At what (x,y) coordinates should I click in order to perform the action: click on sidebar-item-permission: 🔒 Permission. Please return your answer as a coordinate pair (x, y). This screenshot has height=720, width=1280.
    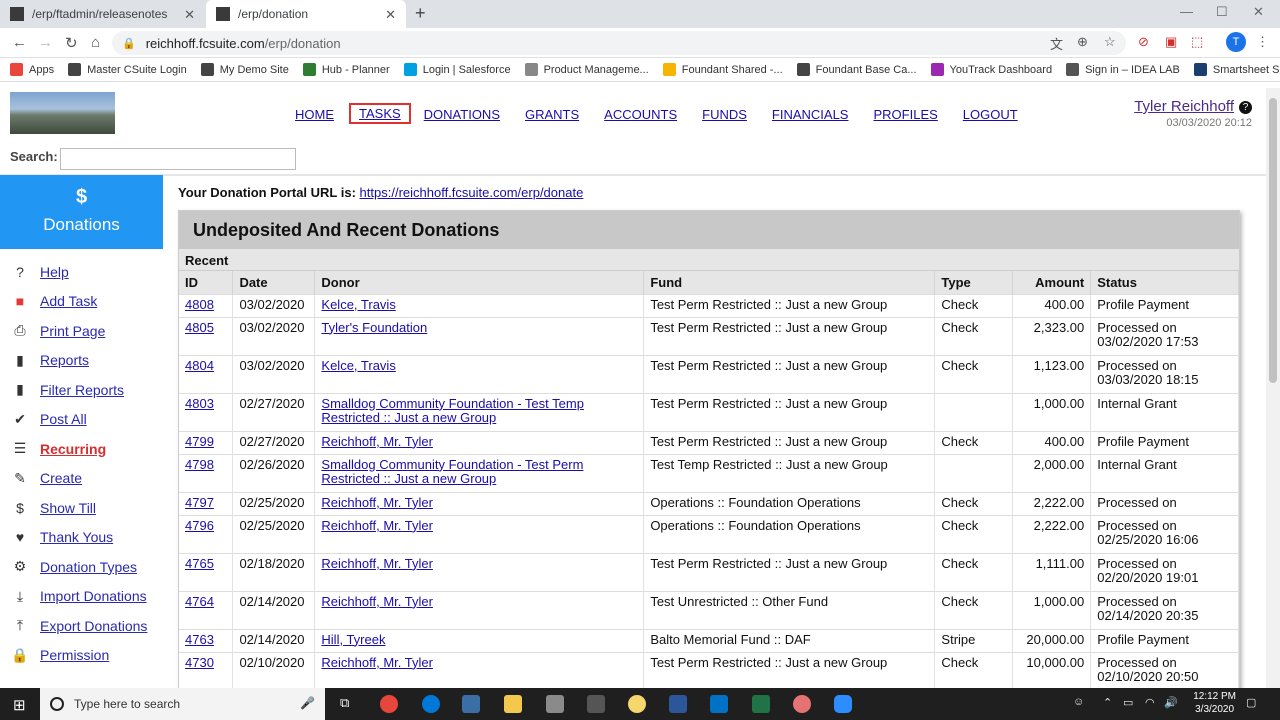
    Looking at the image, I should click on (81, 656).